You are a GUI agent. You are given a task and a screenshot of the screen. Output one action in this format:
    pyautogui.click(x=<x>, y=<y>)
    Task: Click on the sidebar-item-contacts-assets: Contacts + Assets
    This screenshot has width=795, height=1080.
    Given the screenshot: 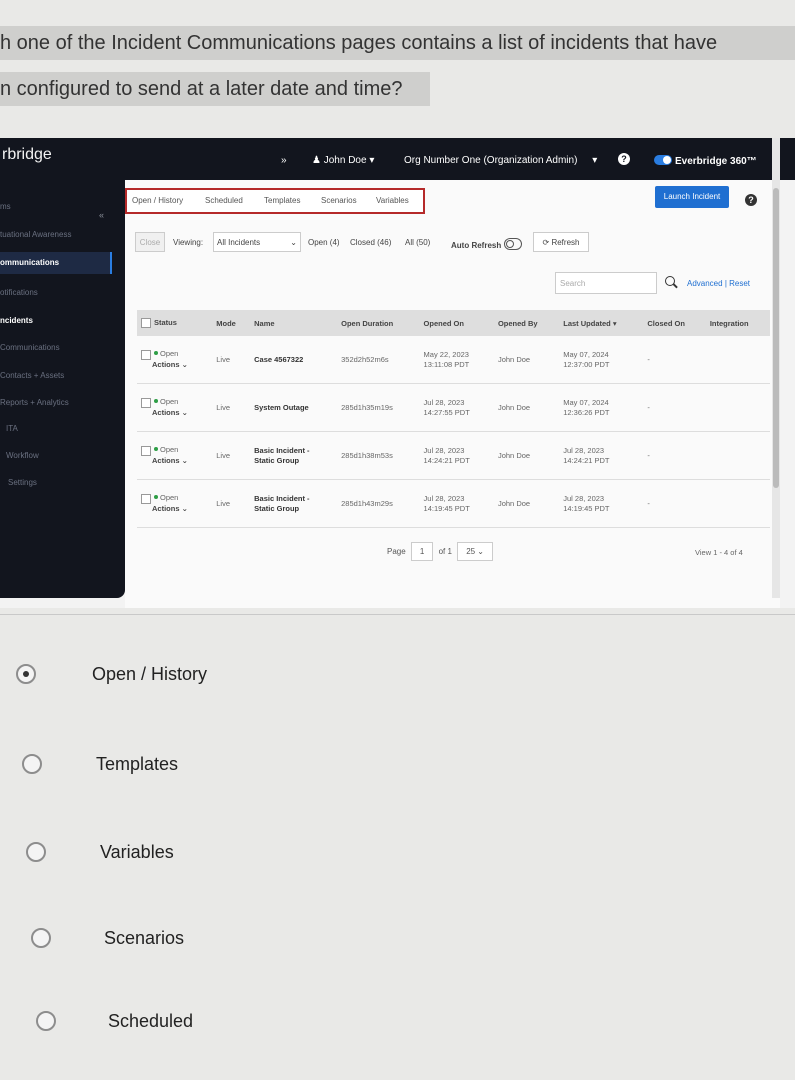 What is the action you would take?
    pyautogui.click(x=32, y=375)
    